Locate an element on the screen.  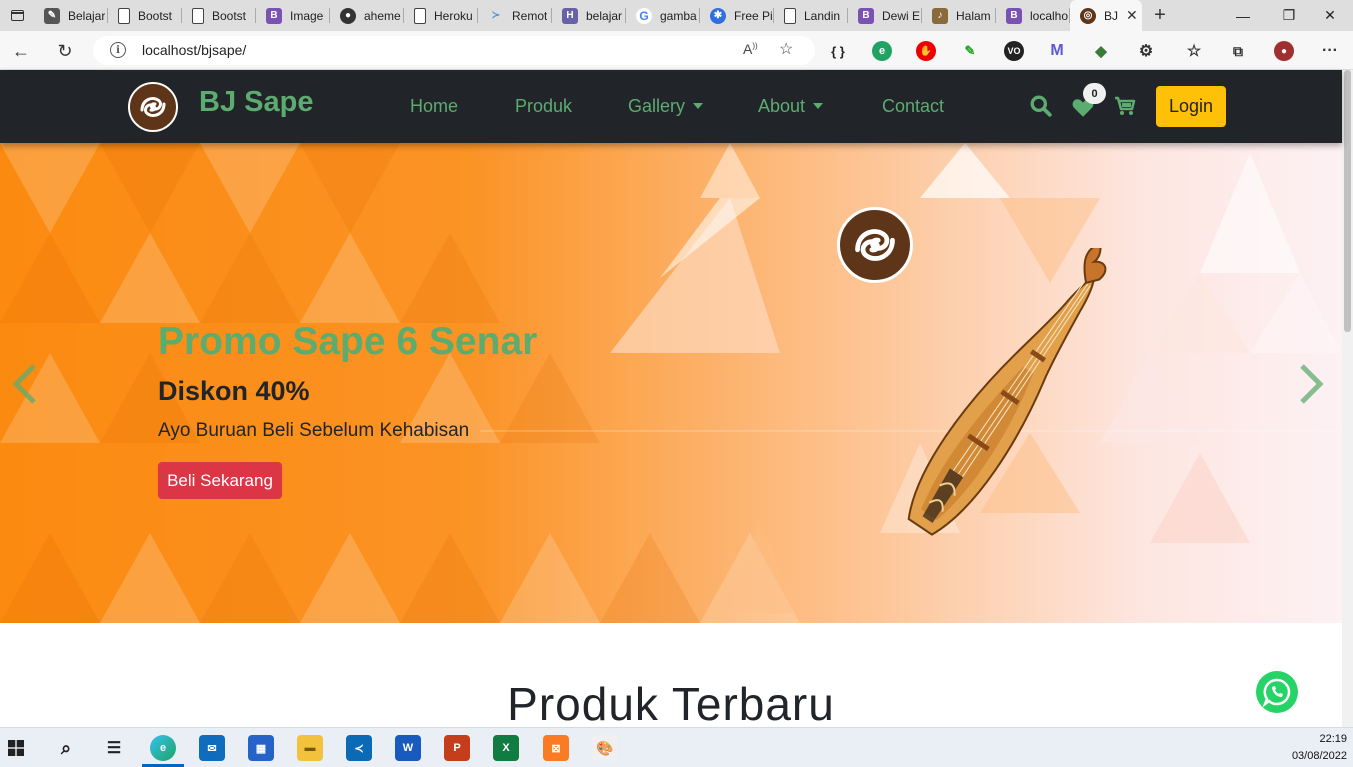
browser-tab-active: ◎ BJ ✕ is located at coordinates (1106, 15).